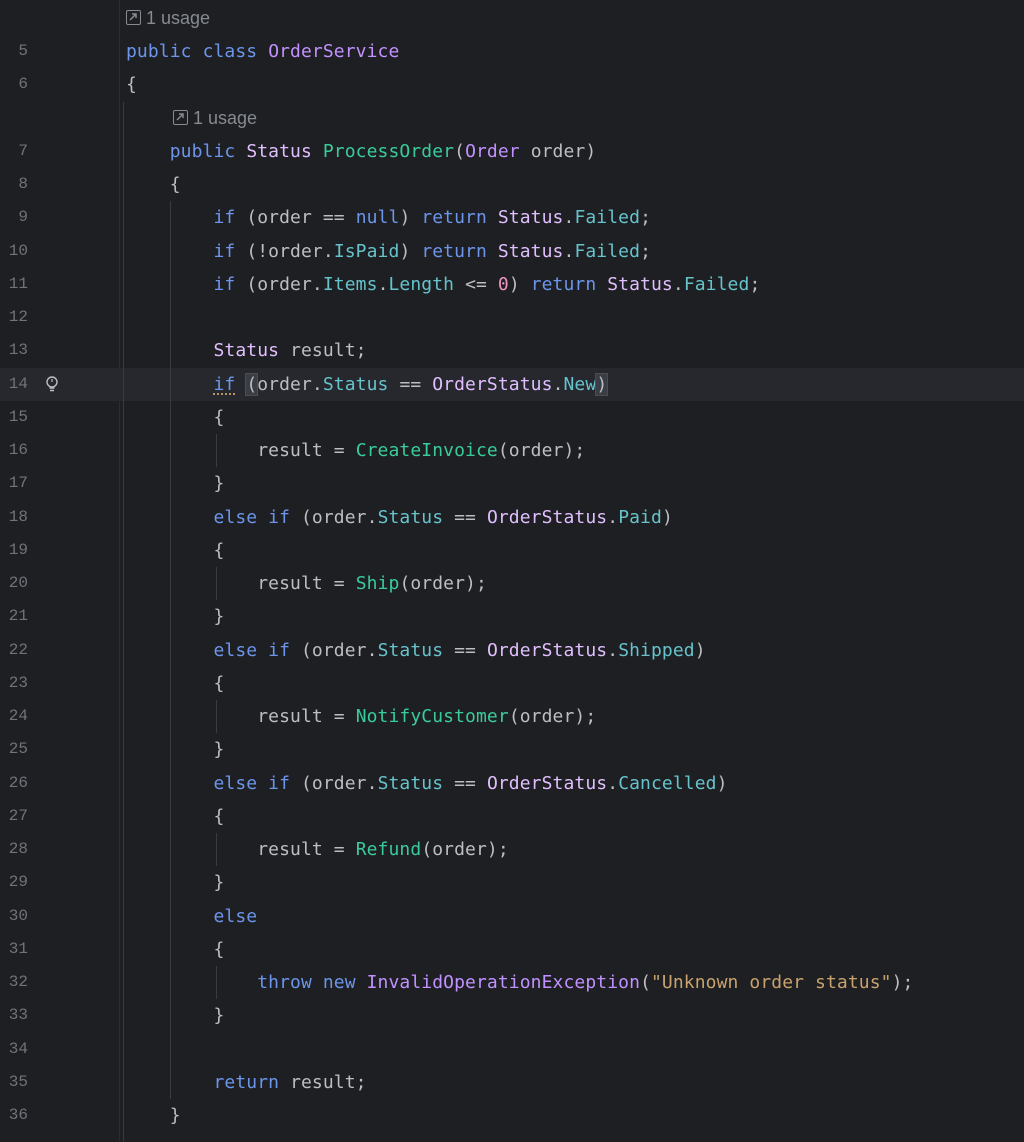 The width and height of the screenshot is (1024, 1142). What do you see at coordinates (300, 217) in the screenshot?
I see `code-token: (order ==` at bounding box center [300, 217].